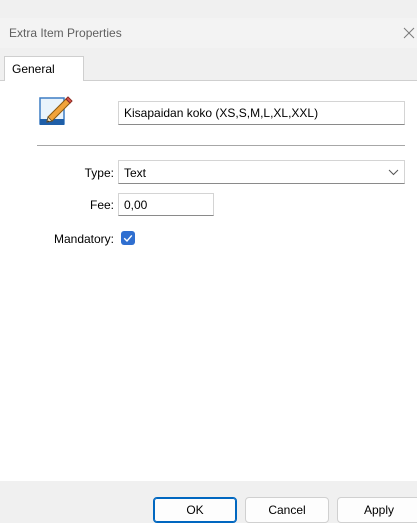 Image resolution: width=417 pixels, height=523 pixels. I want to click on tab-general: General, so click(44, 68).